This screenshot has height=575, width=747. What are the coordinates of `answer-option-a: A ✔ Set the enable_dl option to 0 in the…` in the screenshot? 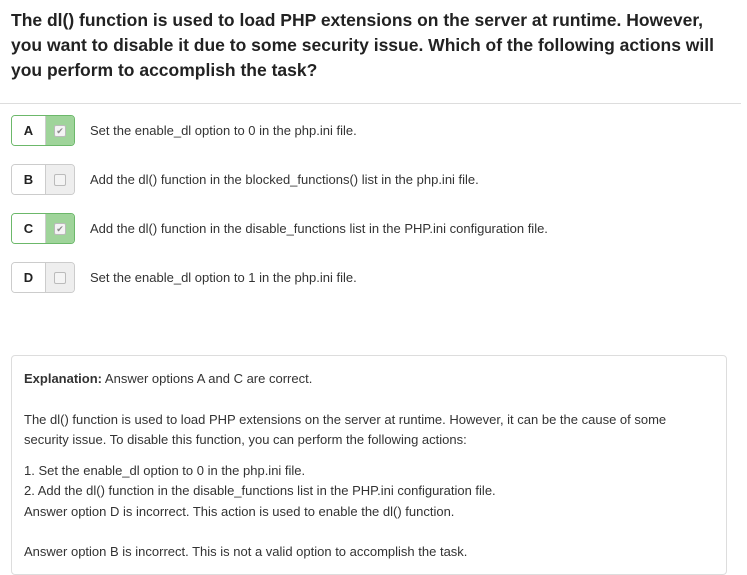 It's located at (184, 130).